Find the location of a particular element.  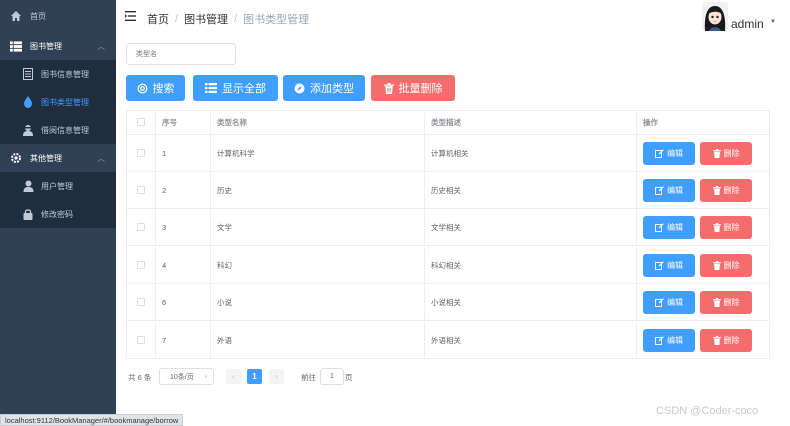

cell-index: 3 is located at coordinates (183, 227).